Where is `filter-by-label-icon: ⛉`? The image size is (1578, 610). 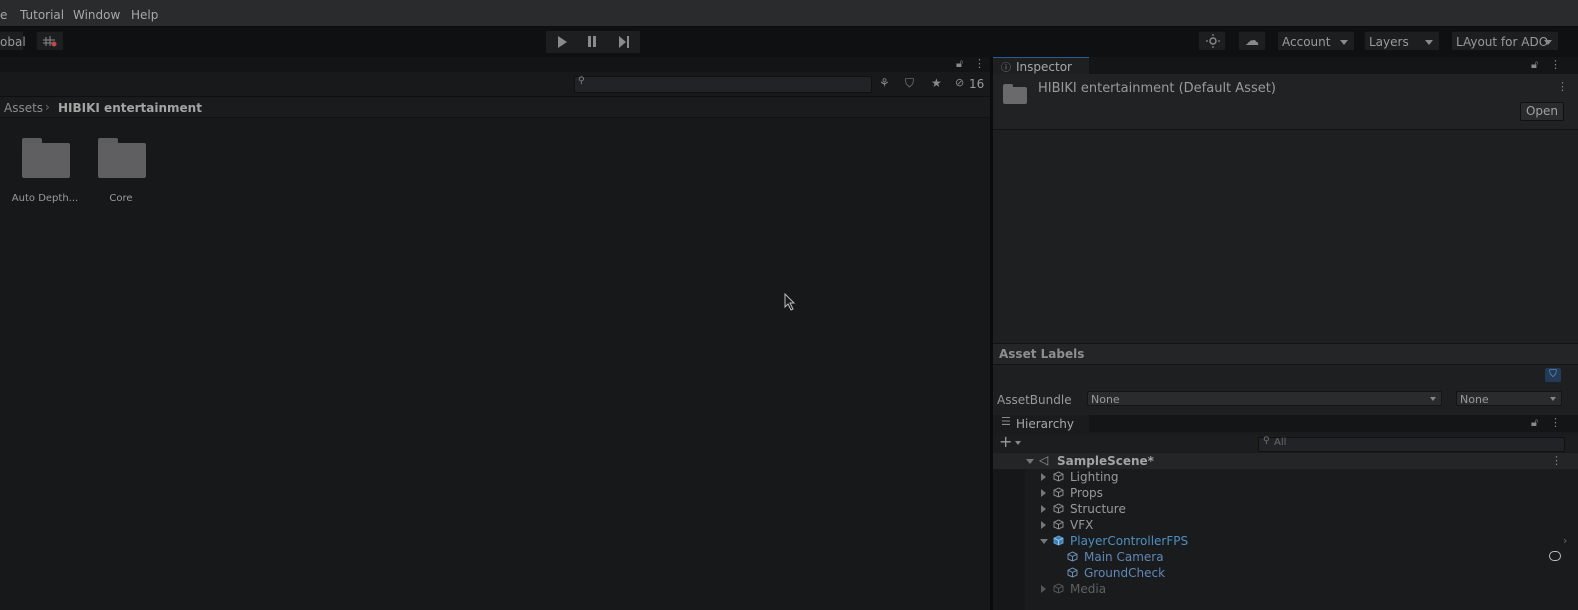 filter-by-label-icon: ⛉ is located at coordinates (909, 83).